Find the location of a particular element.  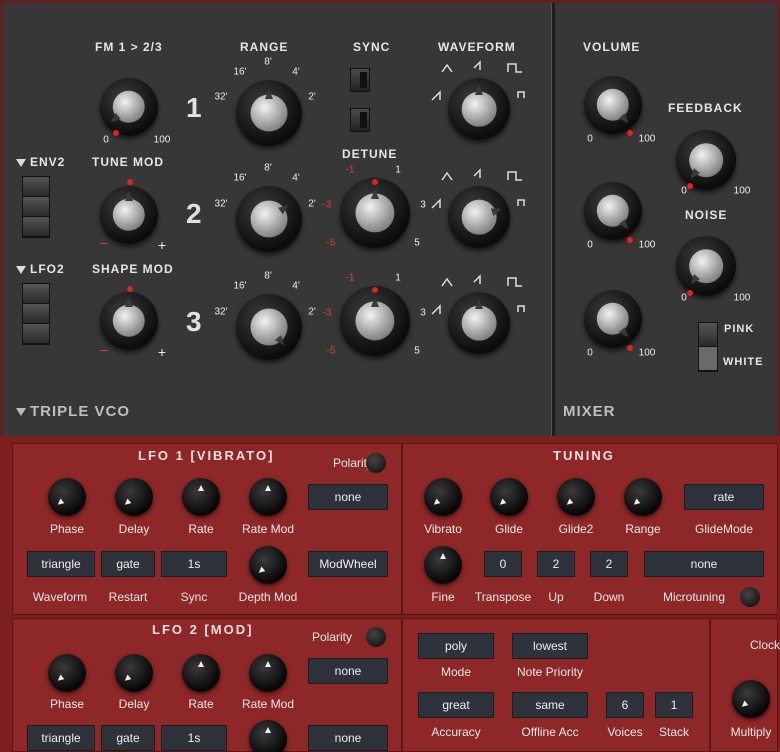

tune-mod-label: TUNE MOD is located at coordinates (128, 162).